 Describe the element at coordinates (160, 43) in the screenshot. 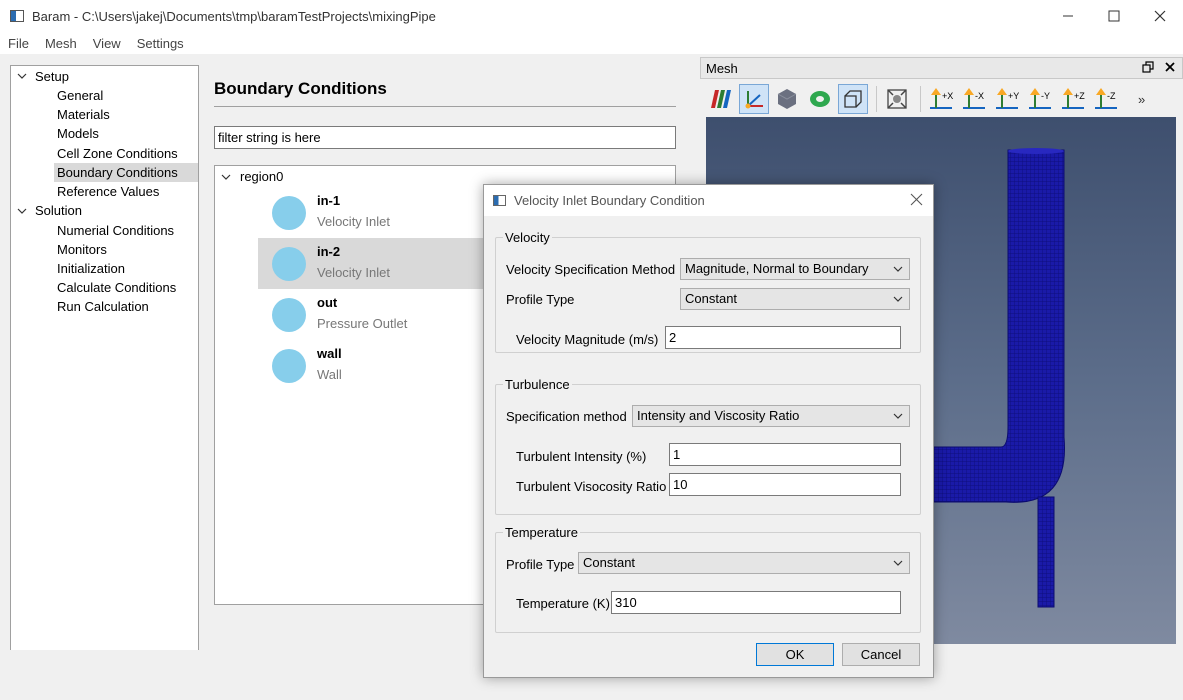

I see `menu-settings: Settings` at that location.